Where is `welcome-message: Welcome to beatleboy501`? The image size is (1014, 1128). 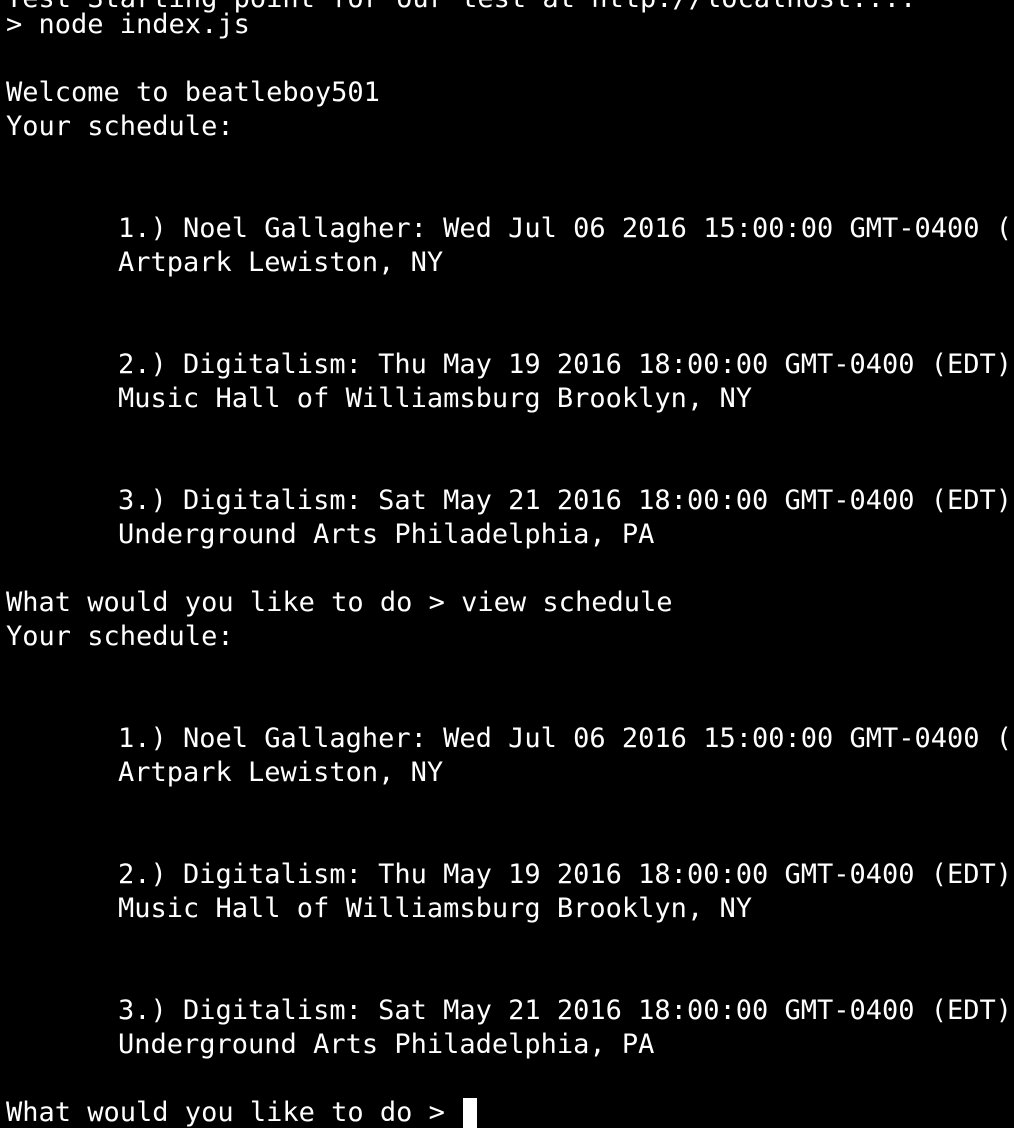
welcome-message: Welcome to beatleboy501 is located at coordinates (193, 92).